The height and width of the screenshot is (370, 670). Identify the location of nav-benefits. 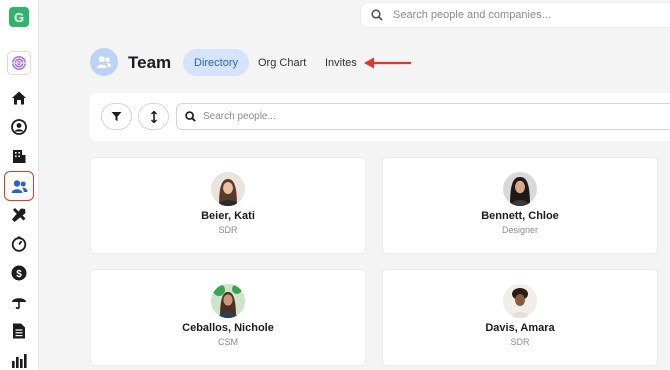
(19, 302).